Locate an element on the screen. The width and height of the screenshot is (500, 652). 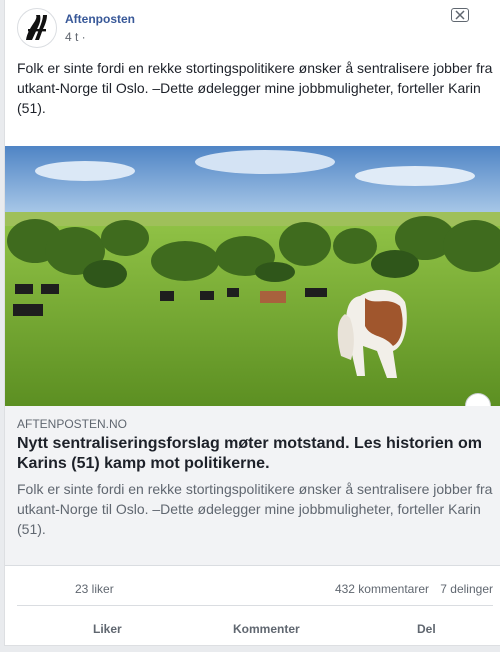
shares-count: 7 delinger is located at coordinates (466, 589).